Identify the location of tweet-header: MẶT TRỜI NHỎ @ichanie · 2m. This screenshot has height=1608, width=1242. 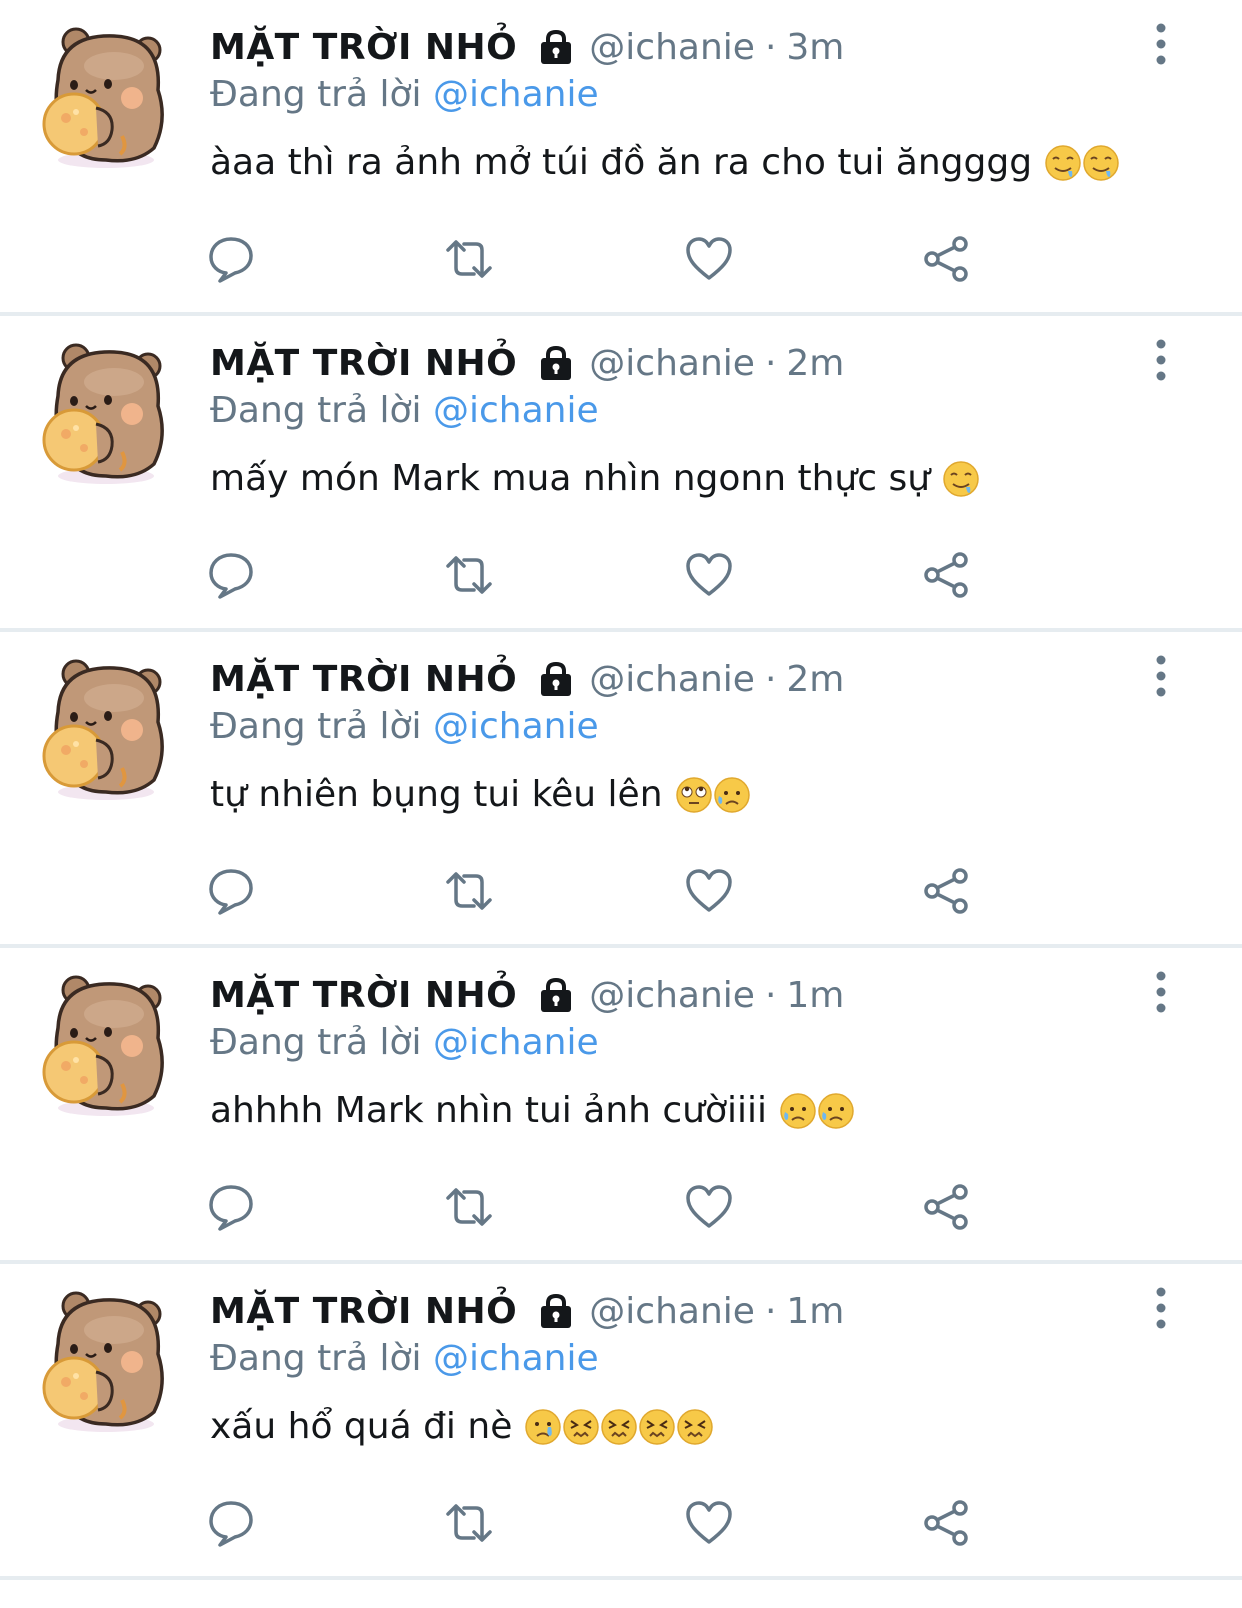
(527, 363).